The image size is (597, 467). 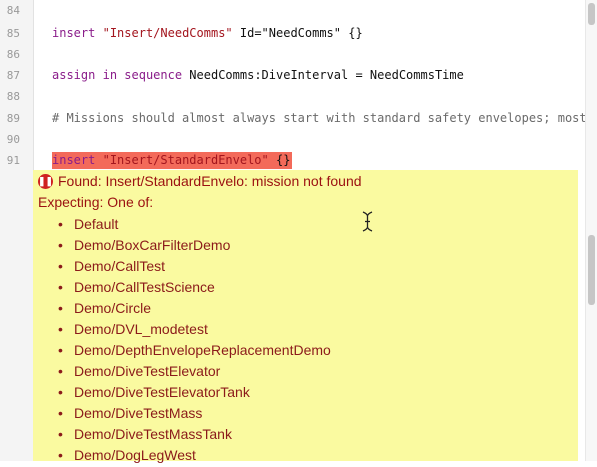 I want to click on text-cursor-icon, so click(x=367, y=221).